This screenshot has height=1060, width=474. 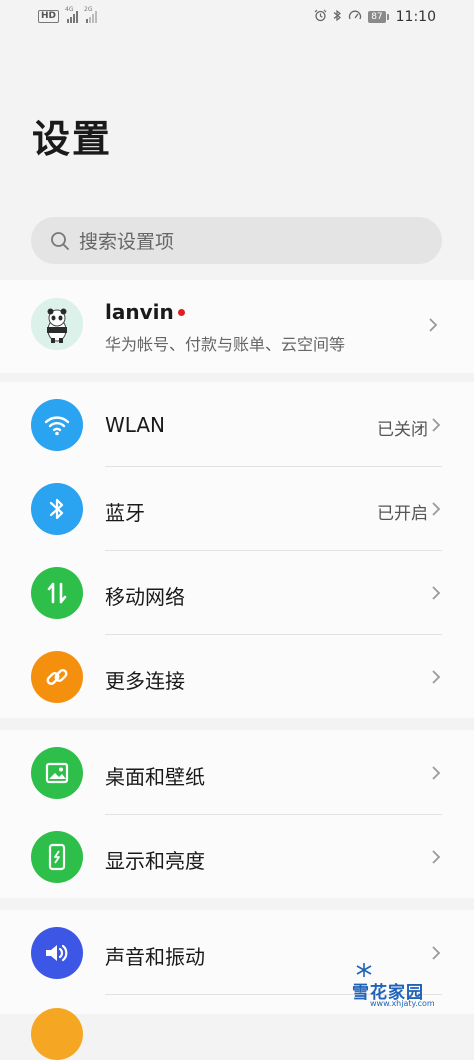 What do you see at coordinates (57, 773) in the screenshot?
I see `wallpaper-icon` at bounding box center [57, 773].